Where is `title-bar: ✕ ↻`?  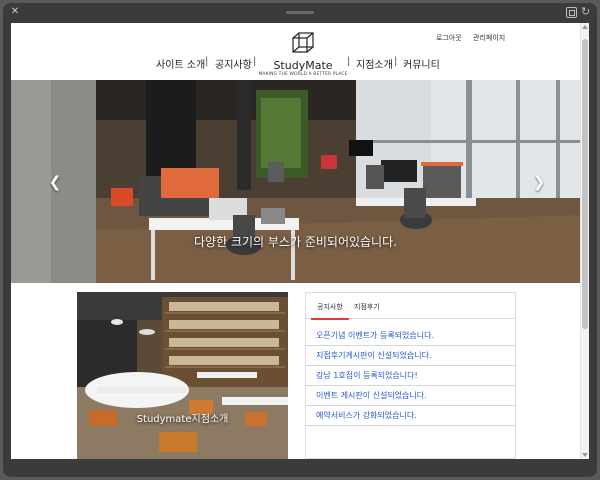
title-bar: ✕ ↻ is located at coordinates (300, 13).